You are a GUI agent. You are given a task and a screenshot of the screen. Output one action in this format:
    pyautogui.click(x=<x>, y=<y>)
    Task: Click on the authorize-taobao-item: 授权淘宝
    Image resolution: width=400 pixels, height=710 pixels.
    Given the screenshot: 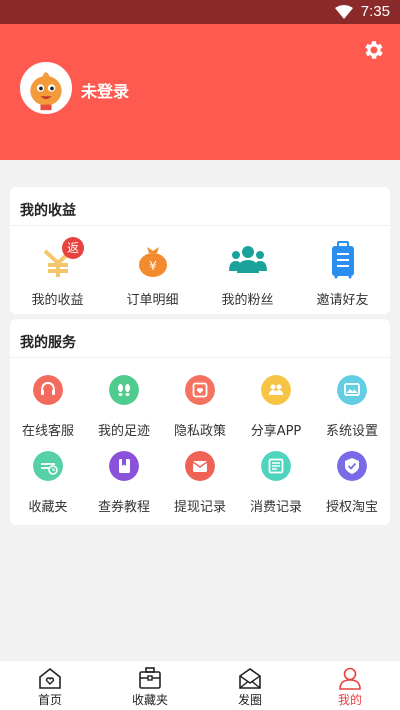 What is the action you would take?
    pyautogui.click(x=352, y=486)
    